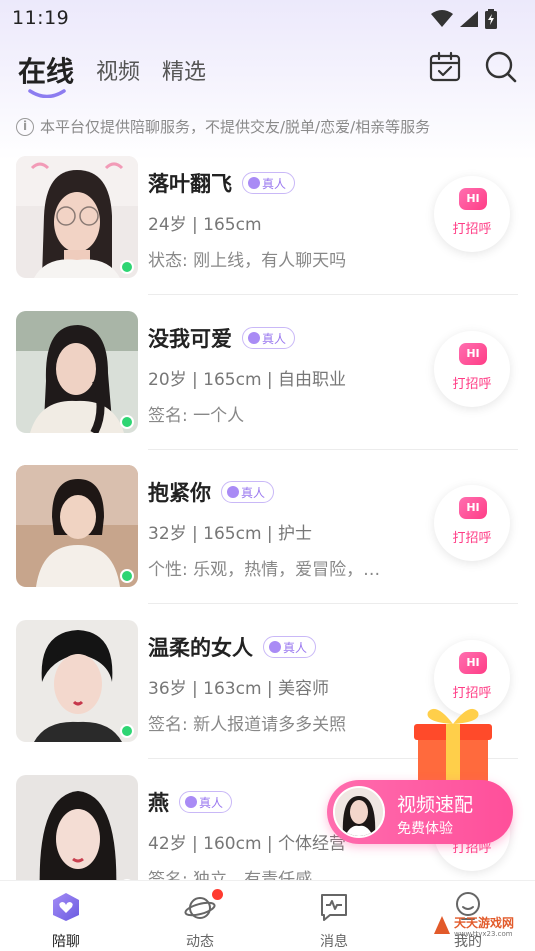  What do you see at coordinates (445, 67) in the screenshot?
I see `calendar-check-icon` at bounding box center [445, 67].